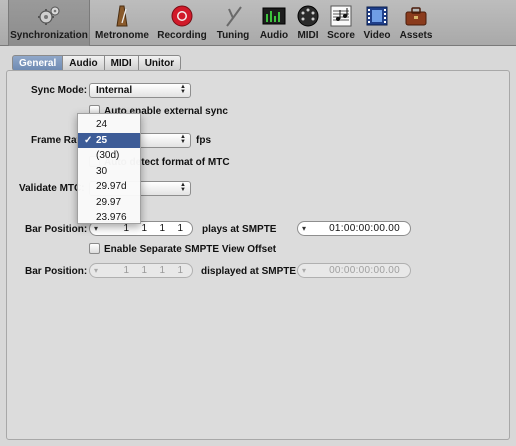 The width and height of the screenshot is (516, 446). What do you see at coordinates (38, 63) in the screenshot?
I see `tab-general: General` at bounding box center [38, 63].